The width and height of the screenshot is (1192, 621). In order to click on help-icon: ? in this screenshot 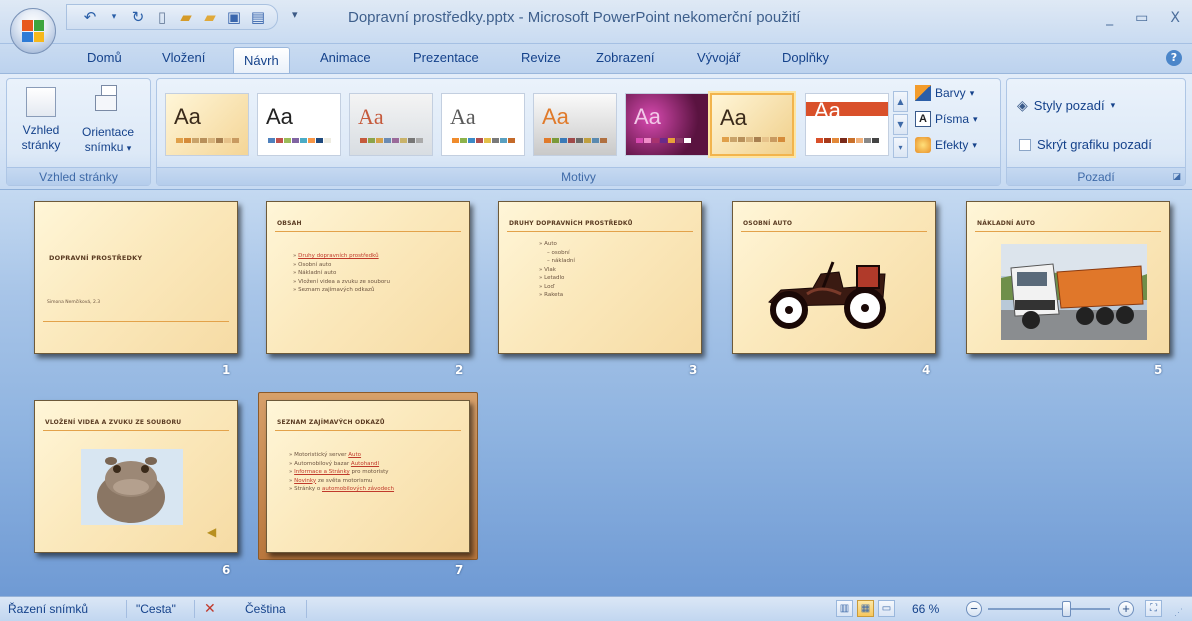, I will do `click(1174, 58)`.